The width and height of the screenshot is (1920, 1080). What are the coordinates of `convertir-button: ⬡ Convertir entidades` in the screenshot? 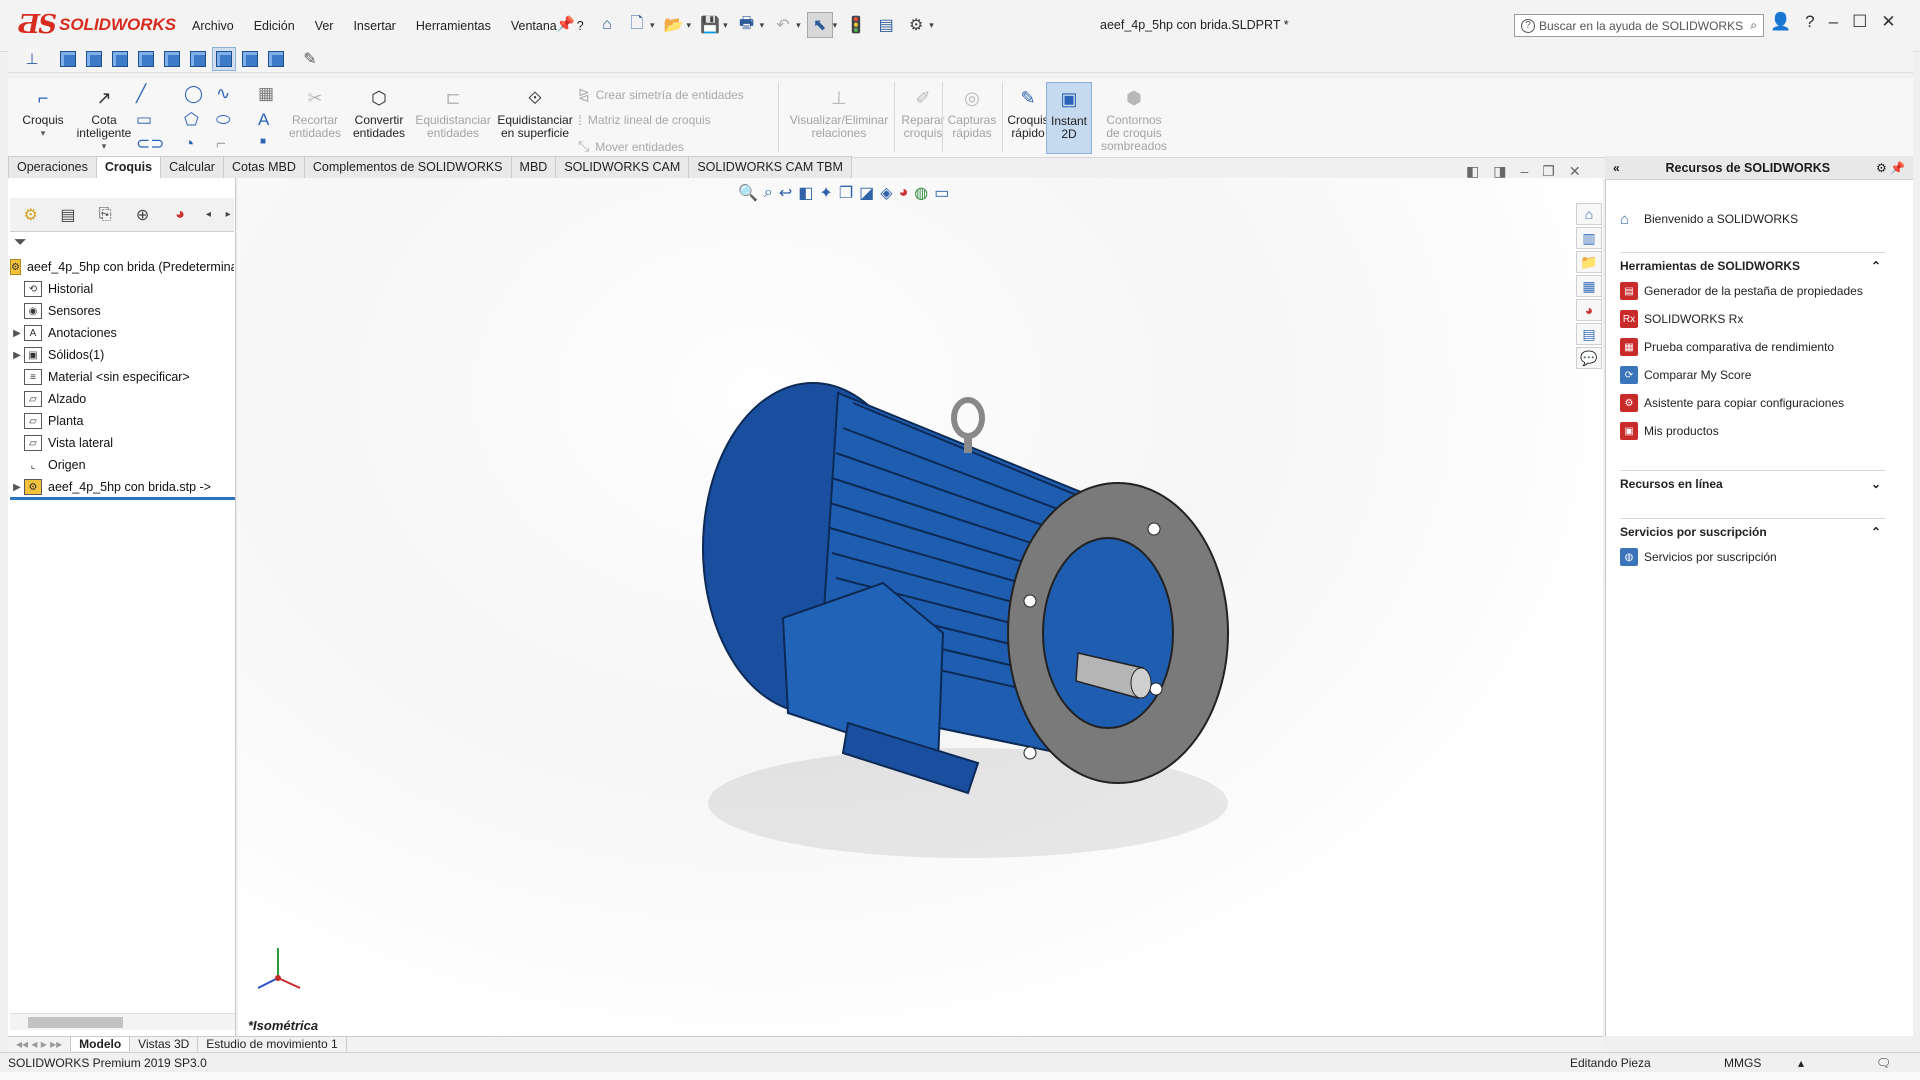 It's located at (379, 111).